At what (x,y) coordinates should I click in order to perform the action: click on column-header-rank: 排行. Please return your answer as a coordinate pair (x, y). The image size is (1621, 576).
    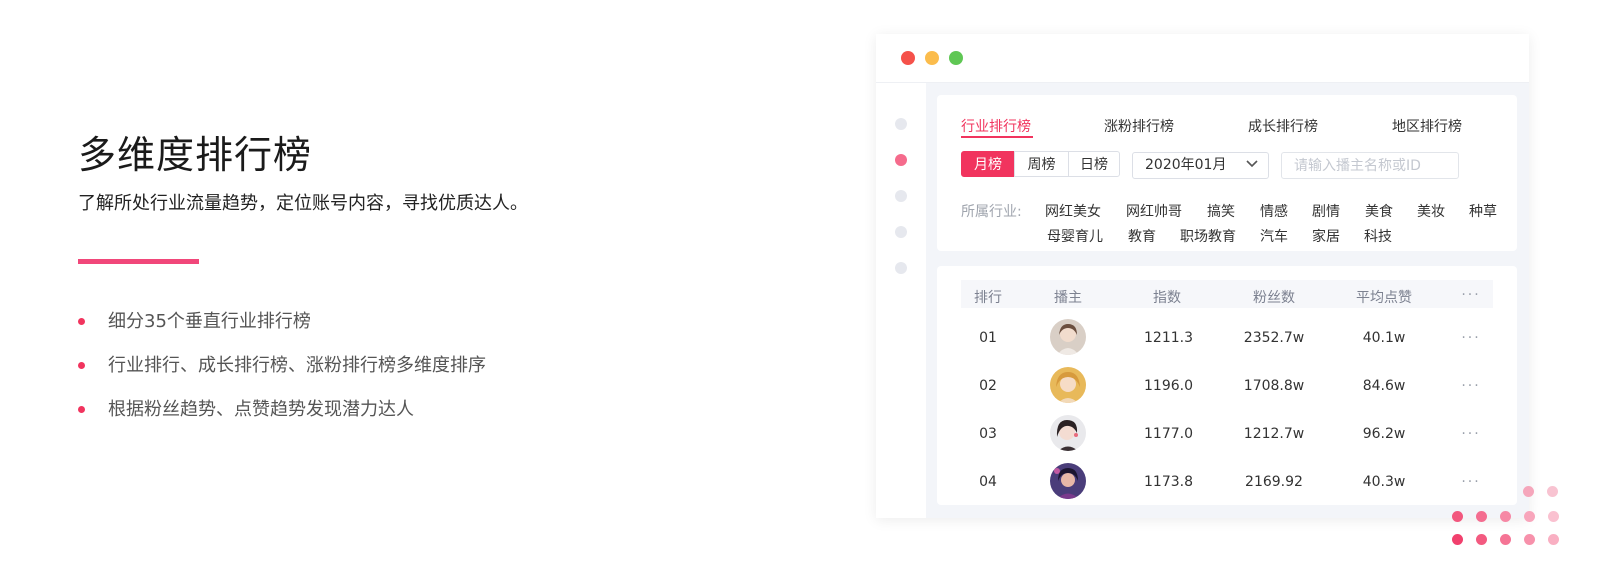
    Looking at the image, I should click on (988, 298).